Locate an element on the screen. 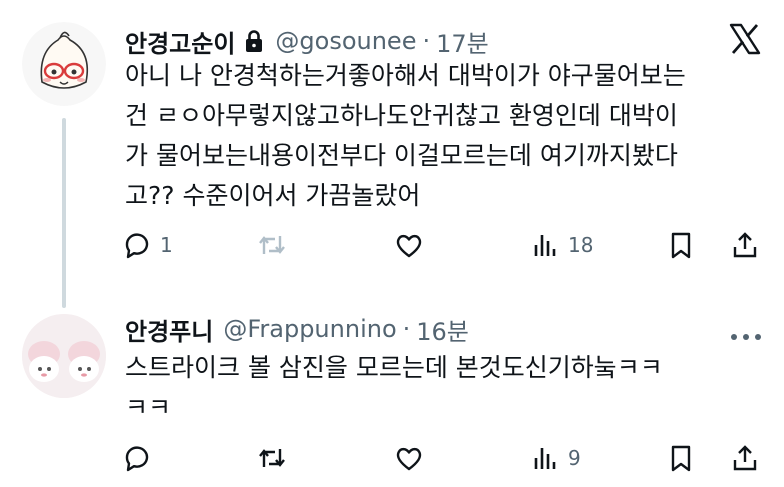  reply-button is located at coordinates (141, 458).